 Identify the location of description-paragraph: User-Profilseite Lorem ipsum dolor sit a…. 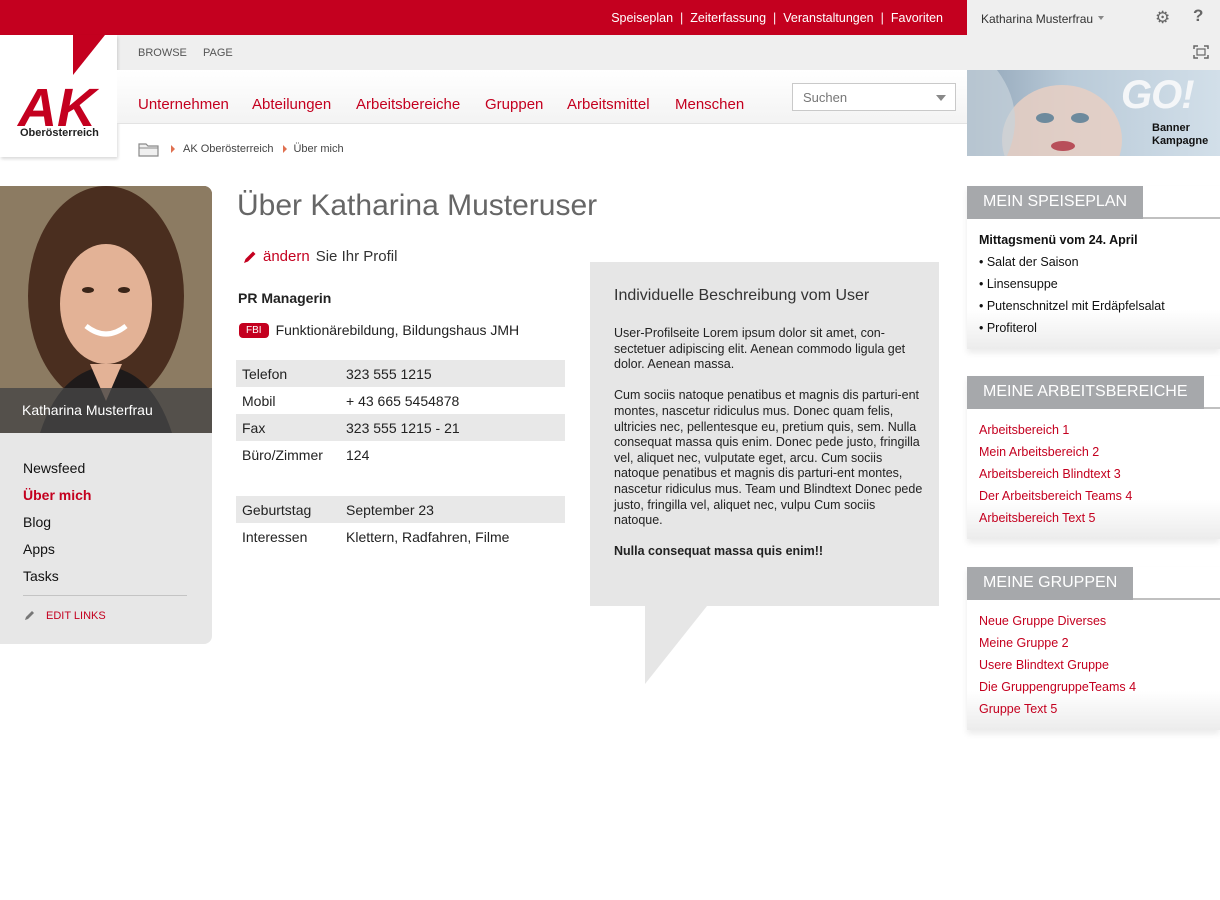
(760, 349).